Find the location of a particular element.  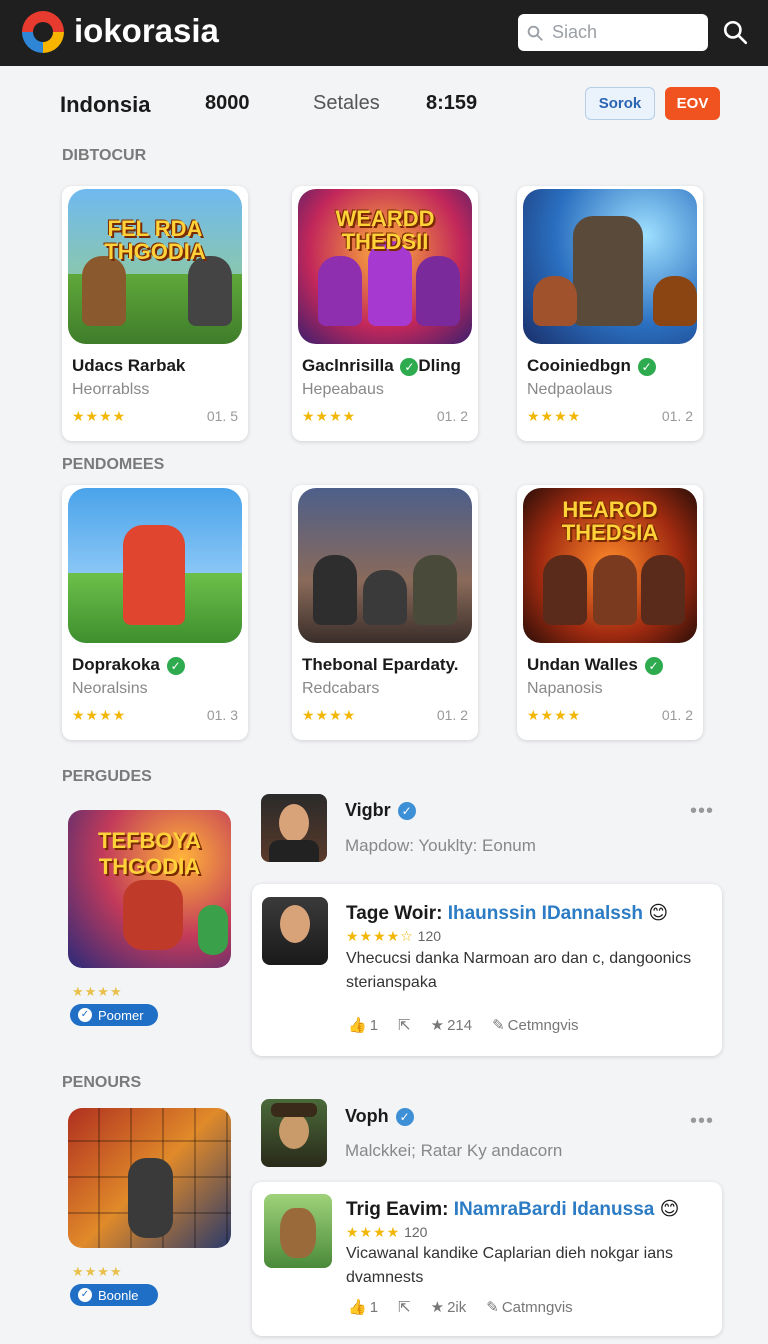

logo-icon is located at coordinates (43, 32).